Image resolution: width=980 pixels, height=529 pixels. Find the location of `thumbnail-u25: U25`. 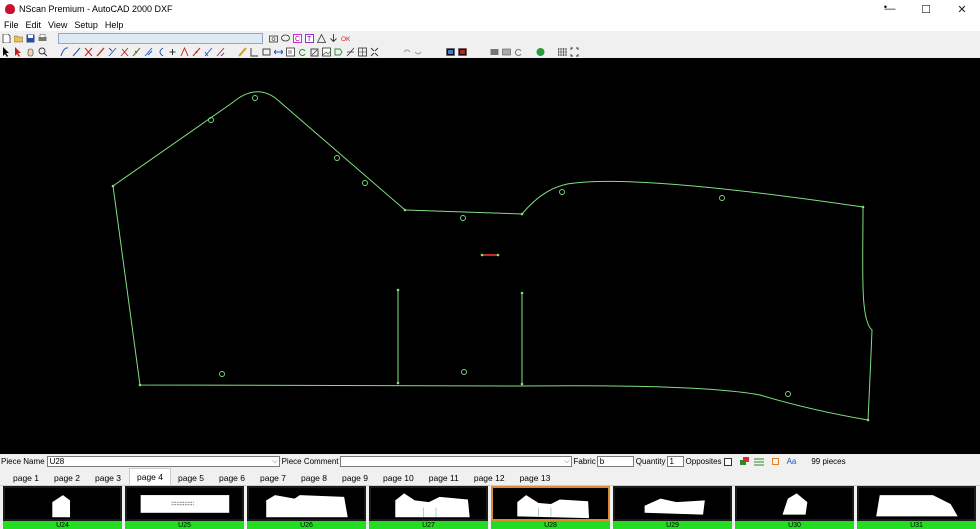

thumbnail-u25: U25 is located at coordinates (184, 507).